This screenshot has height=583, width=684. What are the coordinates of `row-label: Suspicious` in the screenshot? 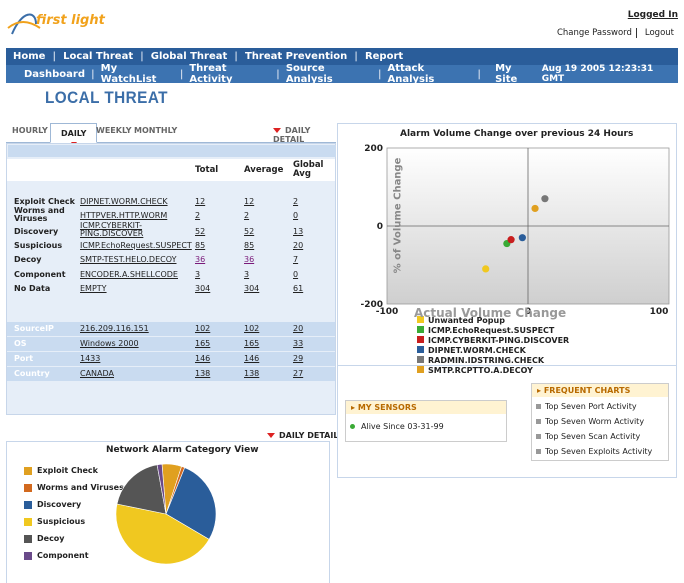 It's located at (38, 245).